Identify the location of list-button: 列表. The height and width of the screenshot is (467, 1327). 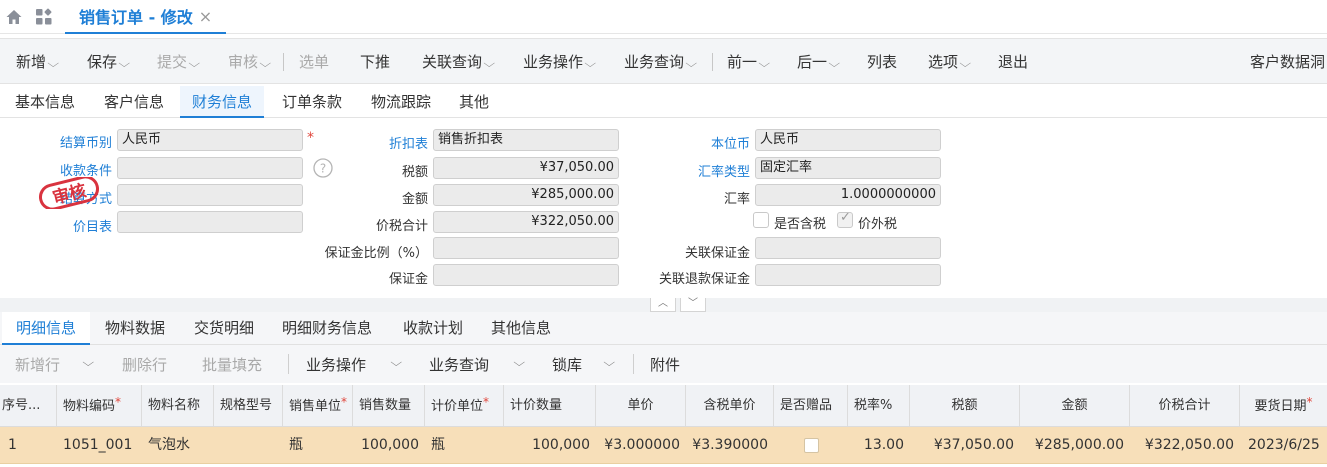
(882, 61).